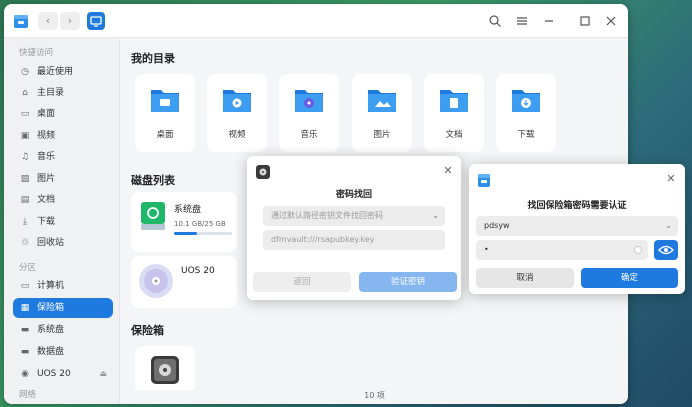  Describe the element at coordinates (103, 374) in the screenshot. I see `eject-icon: ⏏` at that location.